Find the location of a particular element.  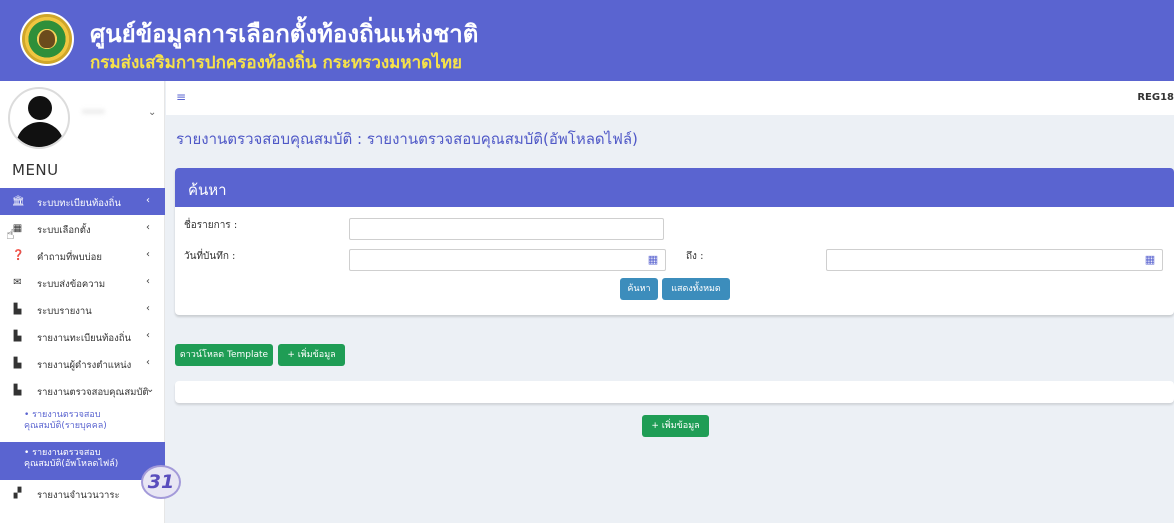

sidebar-item-label: ระบบทะเบียนท้องถิ่น is located at coordinates (79, 203).